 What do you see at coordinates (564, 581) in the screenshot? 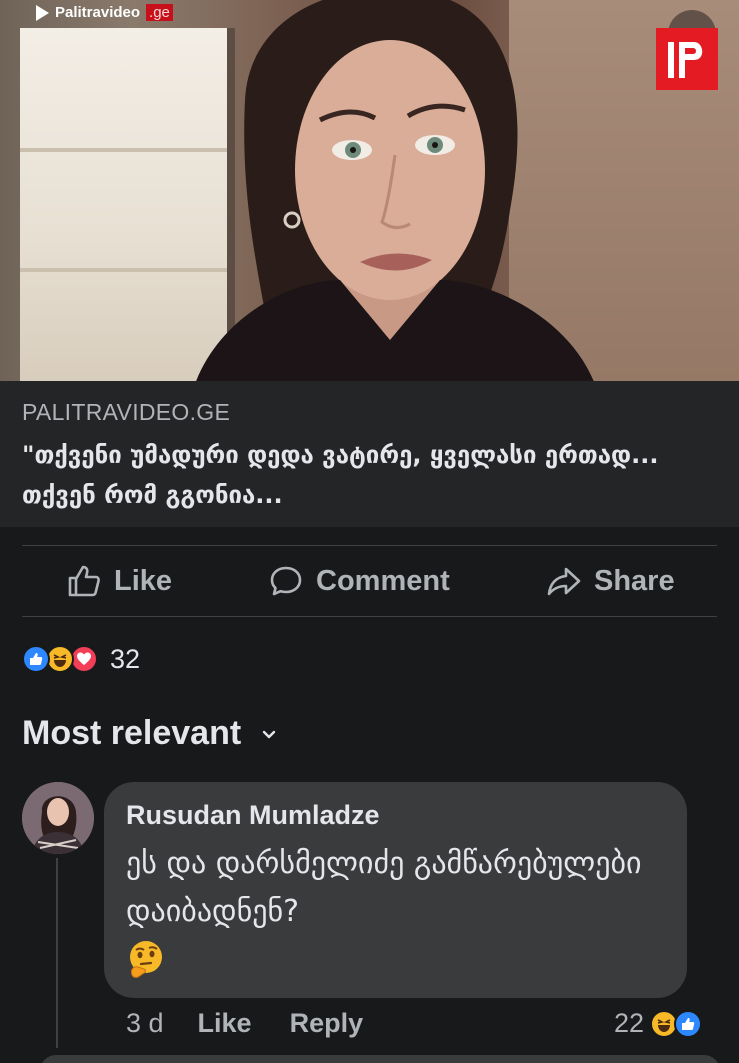
I see `share-arrow-icon` at bounding box center [564, 581].